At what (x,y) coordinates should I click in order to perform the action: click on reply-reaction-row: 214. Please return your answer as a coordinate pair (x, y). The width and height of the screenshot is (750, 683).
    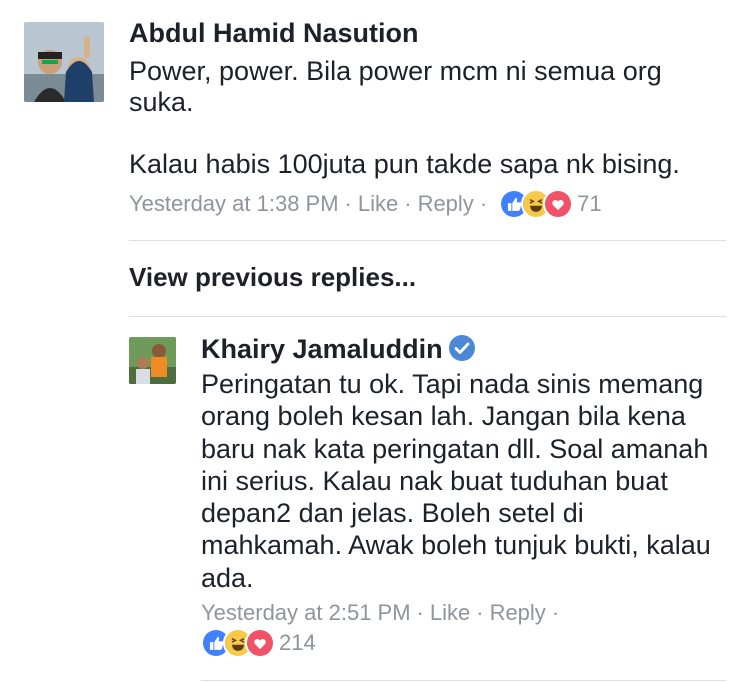
    Looking at the image, I should click on (255, 643).